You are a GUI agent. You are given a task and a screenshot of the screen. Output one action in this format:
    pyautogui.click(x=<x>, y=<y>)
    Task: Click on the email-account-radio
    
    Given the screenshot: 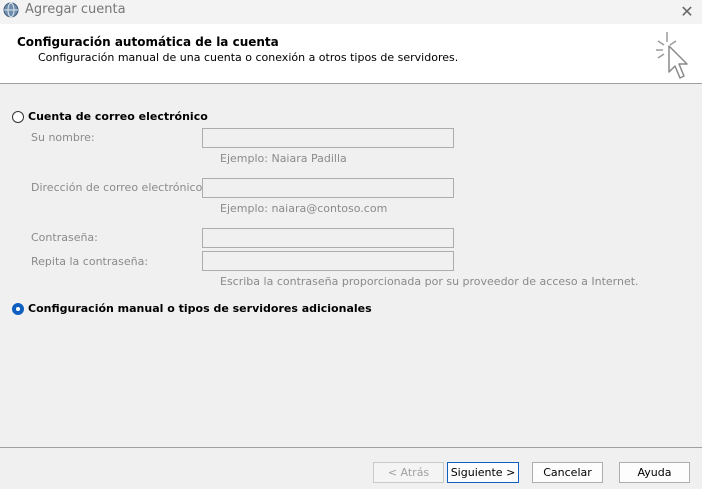 What is the action you would take?
    pyautogui.click(x=18, y=117)
    